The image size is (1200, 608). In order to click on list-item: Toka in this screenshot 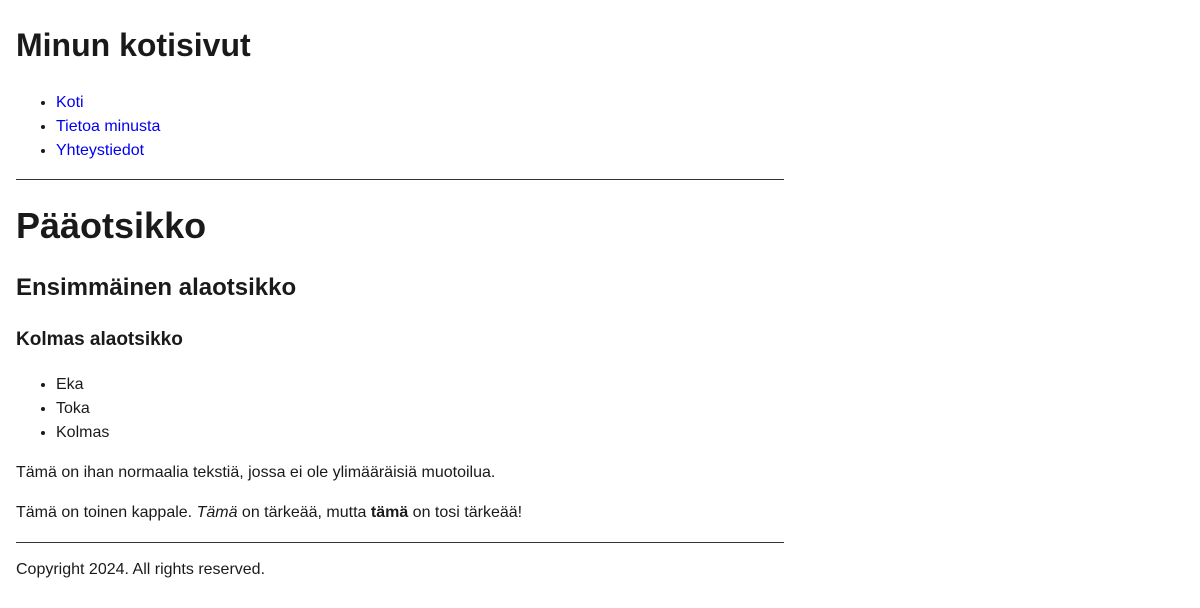, I will do `click(82, 409)`.